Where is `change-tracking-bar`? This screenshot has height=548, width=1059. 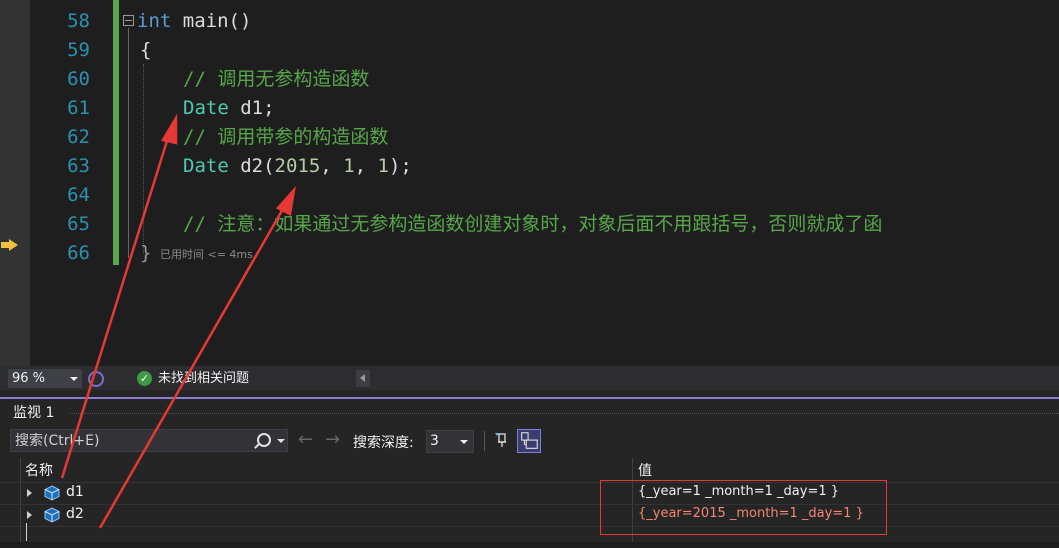
change-tracking-bar is located at coordinates (116, 132).